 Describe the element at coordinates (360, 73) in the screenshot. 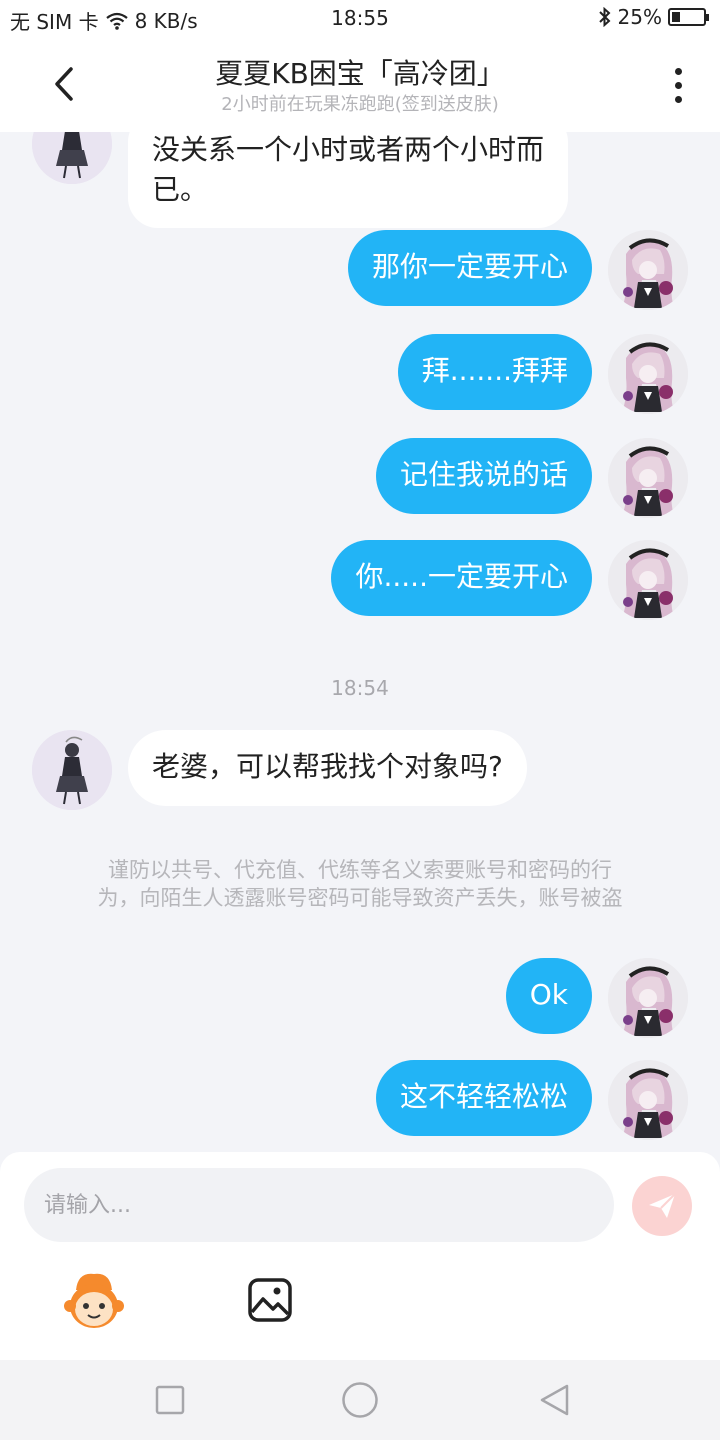

I see `chat-title: 夏夏KB困宝「高冷团」` at that location.